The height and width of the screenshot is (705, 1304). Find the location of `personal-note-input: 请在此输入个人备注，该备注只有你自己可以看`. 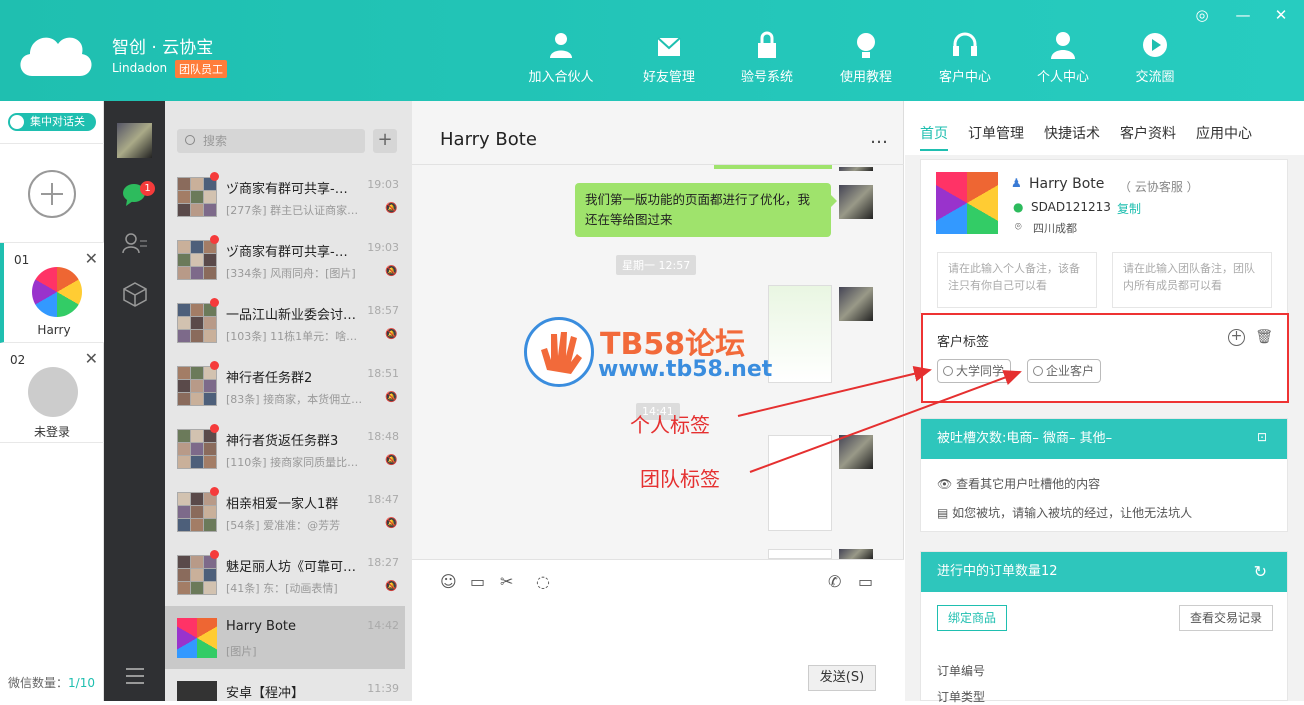

personal-note-input: 请在此输入个人备注，该备注只有你自己可以看 is located at coordinates (1017, 280).